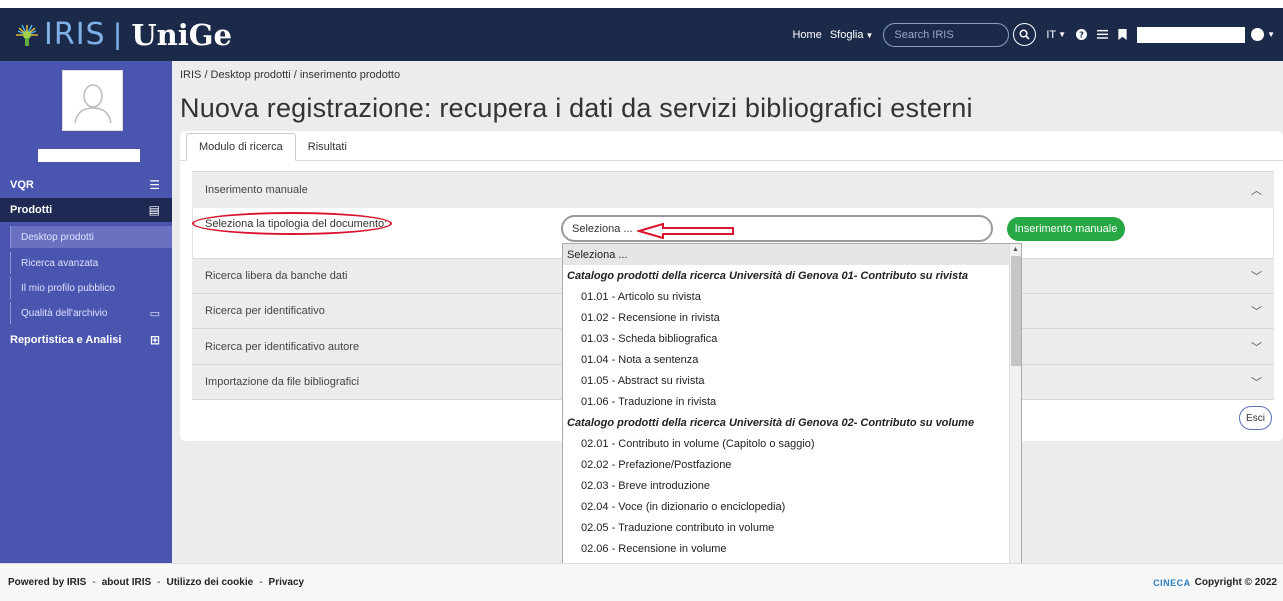 The width and height of the screenshot is (1283, 601). Describe the element at coordinates (181, 34) in the screenshot. I see `brand-unige-text: UniGe` at that location.